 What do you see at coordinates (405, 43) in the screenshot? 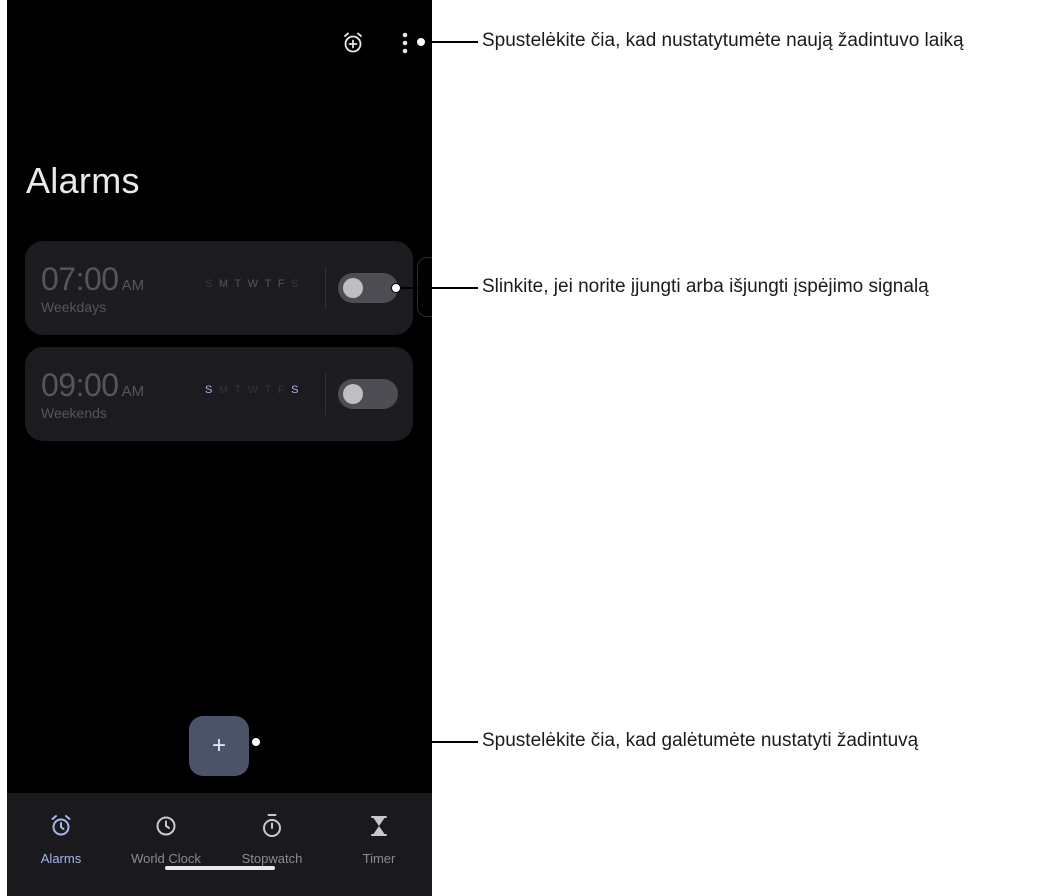
I see `more-vertical-icon` at bounding box center [405, 43].